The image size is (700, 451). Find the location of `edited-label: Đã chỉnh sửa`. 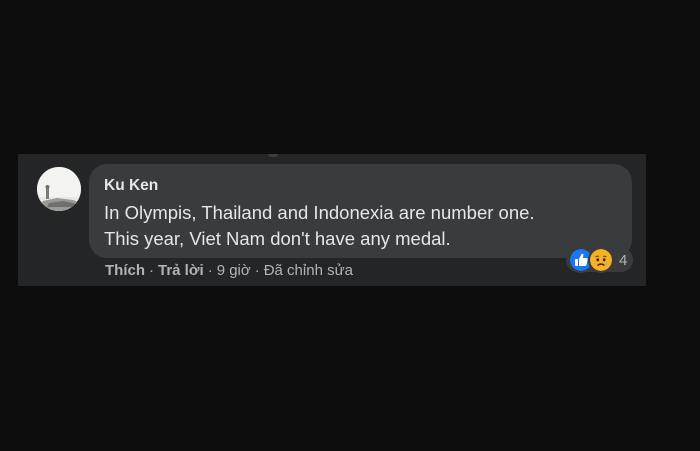

edited-label: Đã chỉnh sửa is located at coordinates (308, 270).